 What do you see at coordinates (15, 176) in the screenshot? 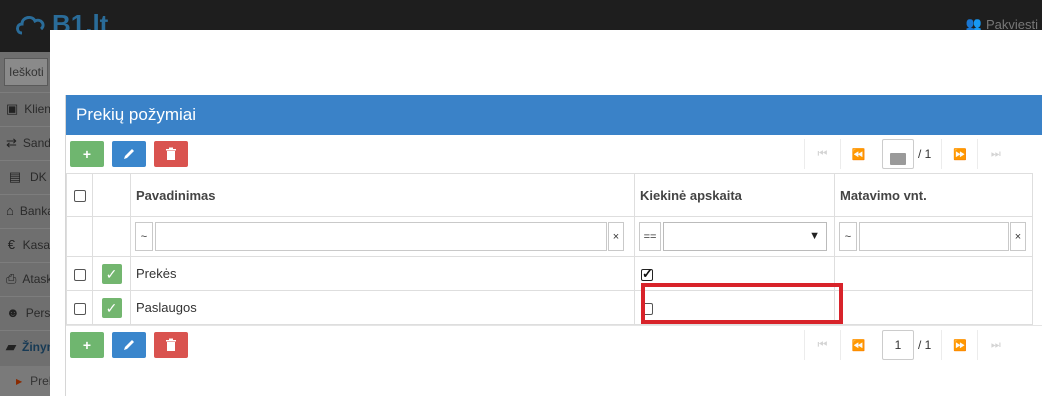
I see `book-icon: ▤` at bounding box center [15, 176].